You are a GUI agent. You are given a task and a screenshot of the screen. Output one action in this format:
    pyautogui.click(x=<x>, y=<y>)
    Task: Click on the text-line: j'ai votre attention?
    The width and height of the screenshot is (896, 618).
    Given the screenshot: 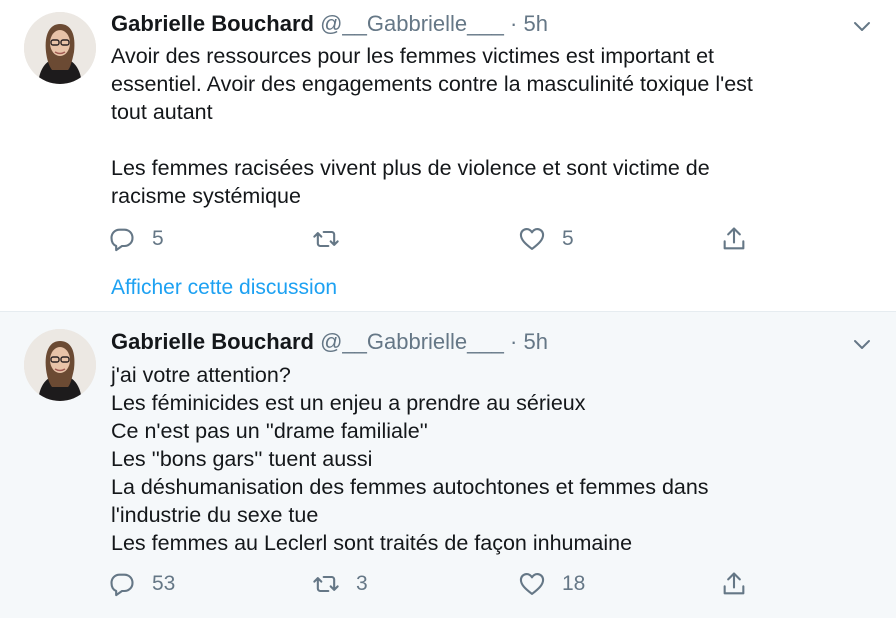 What is the action you would take?
    pyautogui.click(x=201, y=375)
    